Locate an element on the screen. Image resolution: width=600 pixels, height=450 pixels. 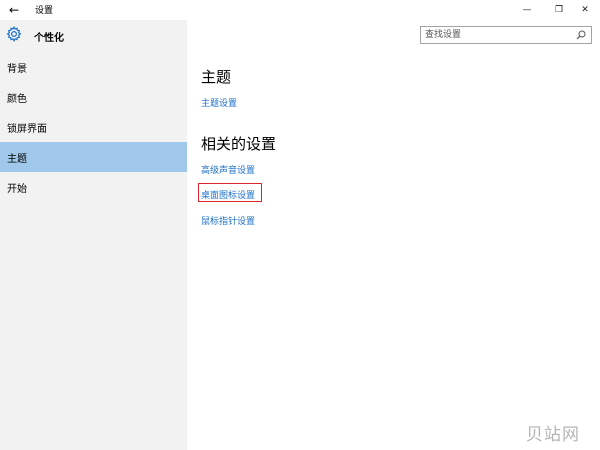
sidebar-item-lock-screen: 锁屏界面 is located at coordinates (93, 127).